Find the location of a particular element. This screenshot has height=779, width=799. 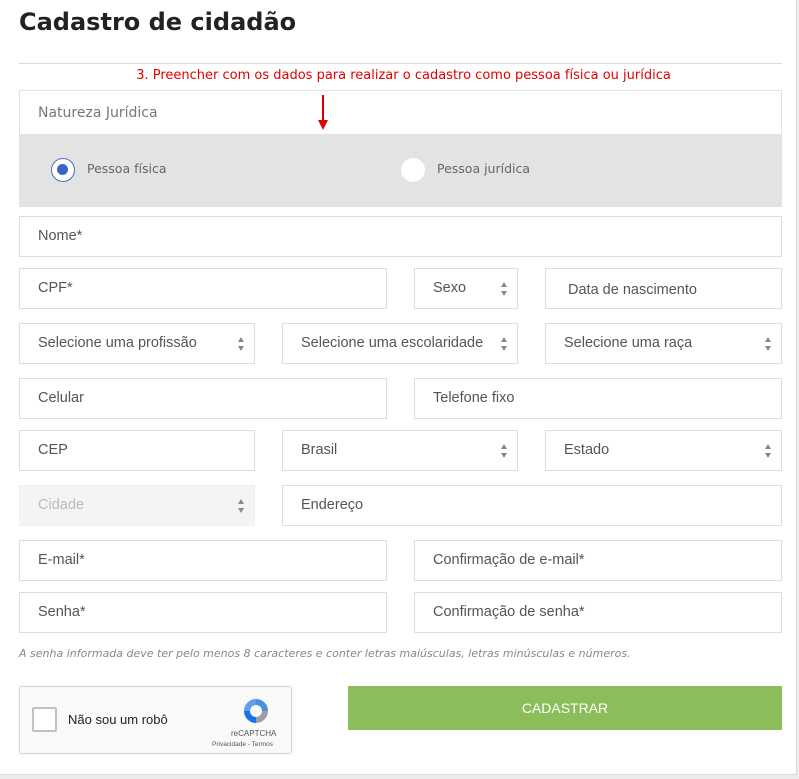

email-confirm-placeholder: Confirmação de e-mail* is located at coordinates (509, 560).